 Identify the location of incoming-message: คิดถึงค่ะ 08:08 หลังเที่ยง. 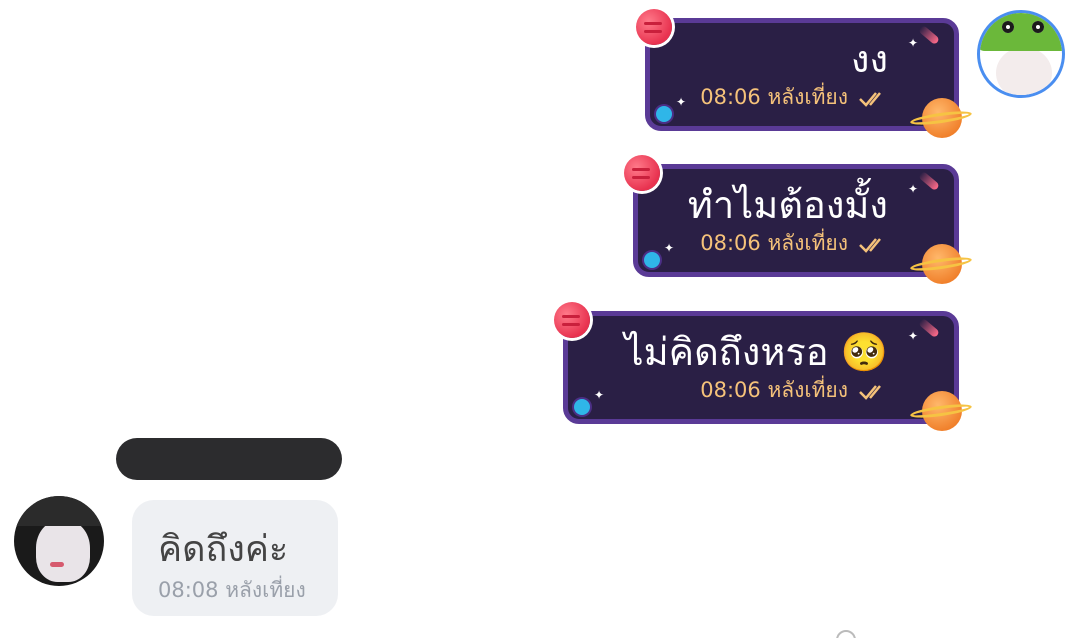
(235, 558).